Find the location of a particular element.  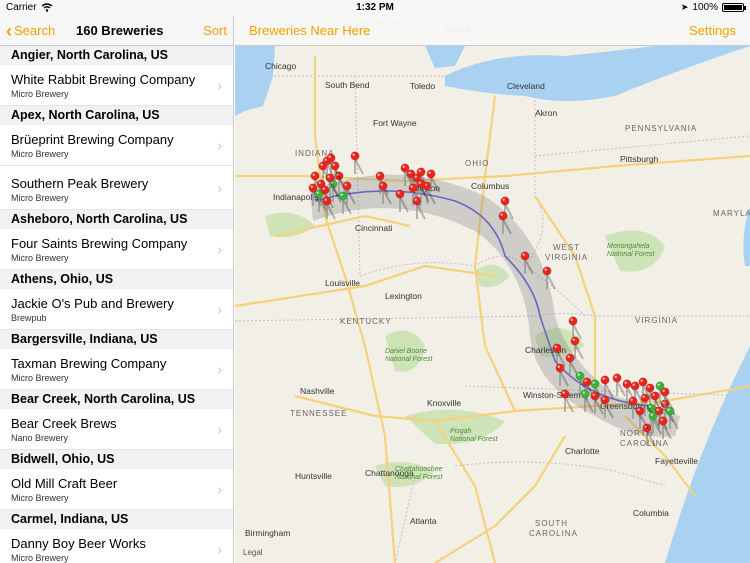

chevron-left-icon: ‹ is located at coordinates (9, 30).